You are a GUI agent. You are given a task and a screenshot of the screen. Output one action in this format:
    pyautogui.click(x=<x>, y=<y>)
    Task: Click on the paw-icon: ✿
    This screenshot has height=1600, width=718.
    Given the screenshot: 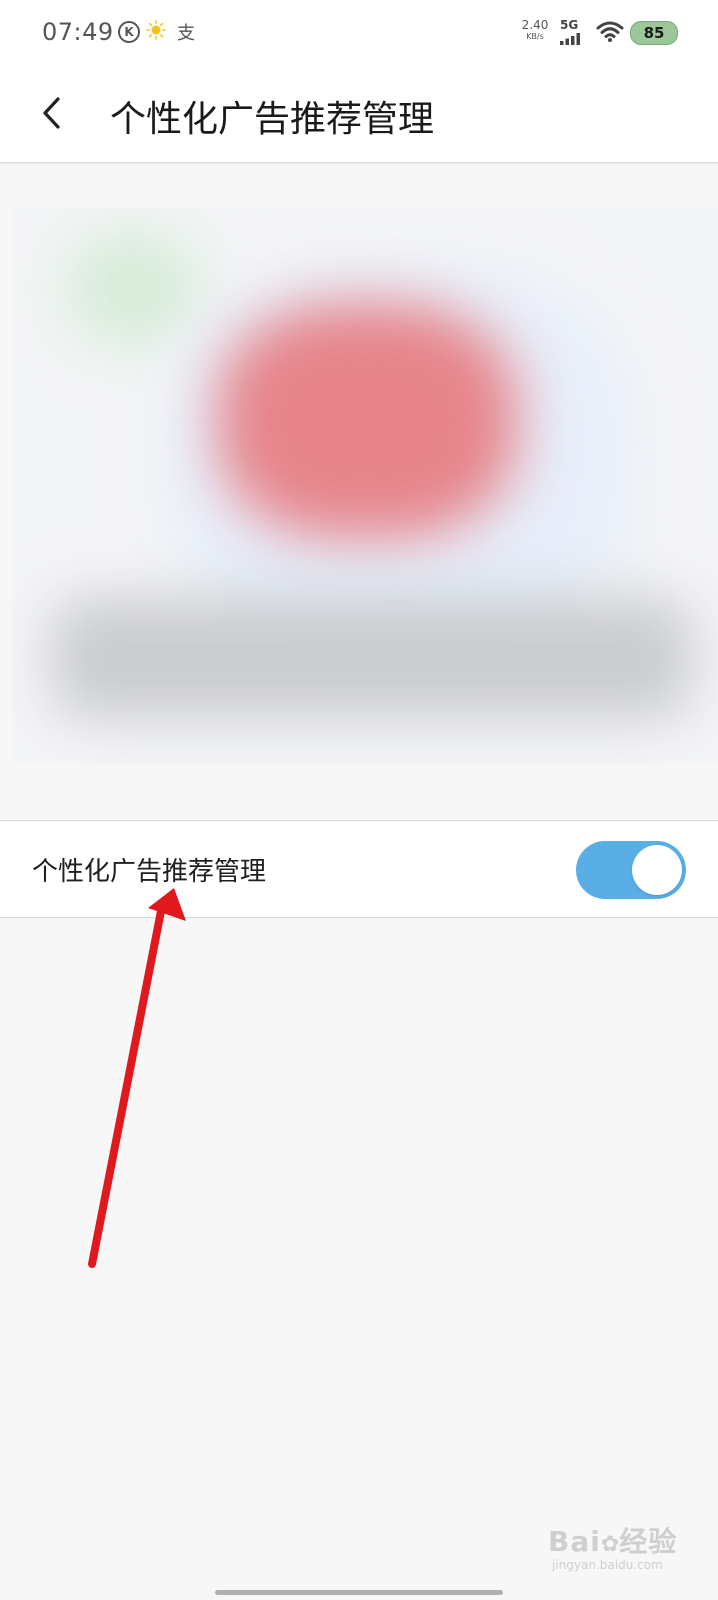 What is the action you would take?
    pyautogui.click(x=610, y=1544)
    